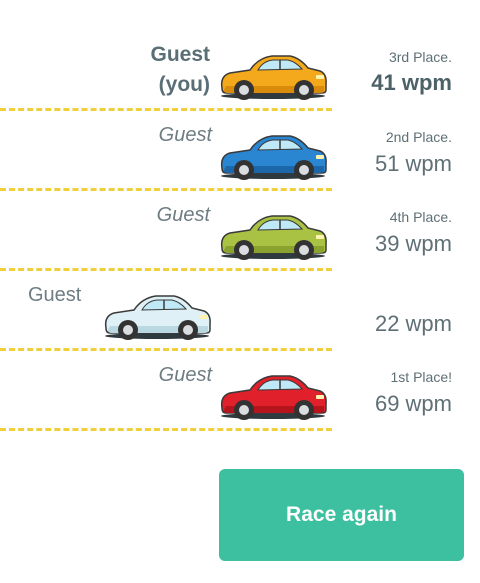 This screenshot has height=583, width=480. I want to click on racer-name-line2: (you), so click(184, 84).